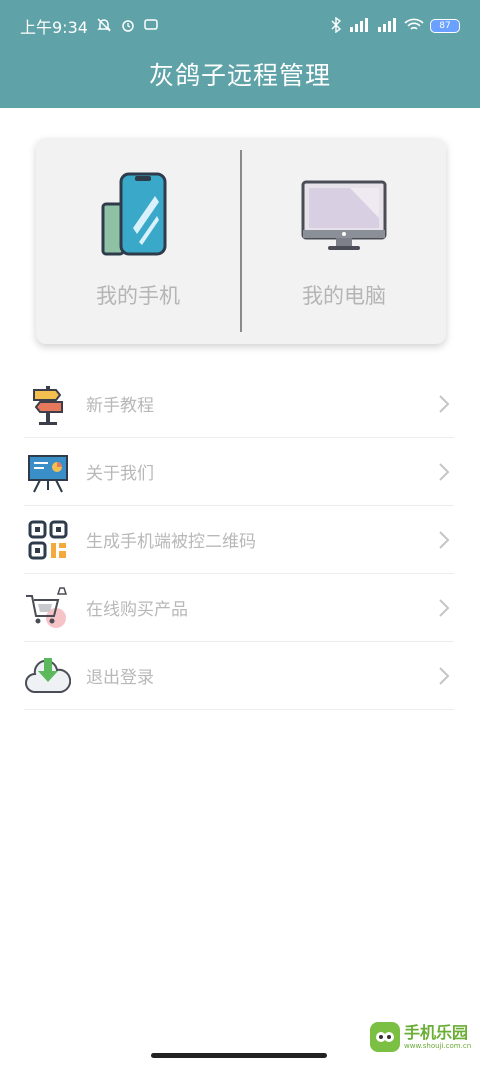 This screenshot has height=1066, width=480. What do you see at coordinates (48, 404) in the screenshot?
I see `signpost-icon` at bounding box center [48, 404].